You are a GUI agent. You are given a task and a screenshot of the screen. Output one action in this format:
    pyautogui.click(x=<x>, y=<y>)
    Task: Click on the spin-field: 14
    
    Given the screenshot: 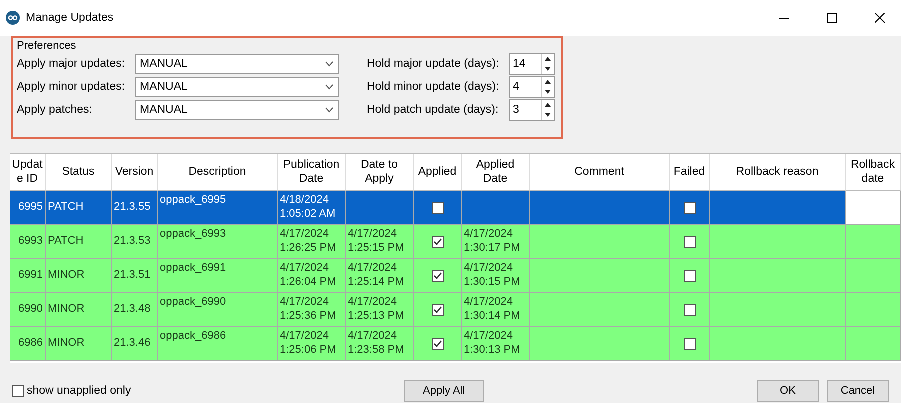 What is the action you would take?
    pyautogui.click(x=532, y=64)
    